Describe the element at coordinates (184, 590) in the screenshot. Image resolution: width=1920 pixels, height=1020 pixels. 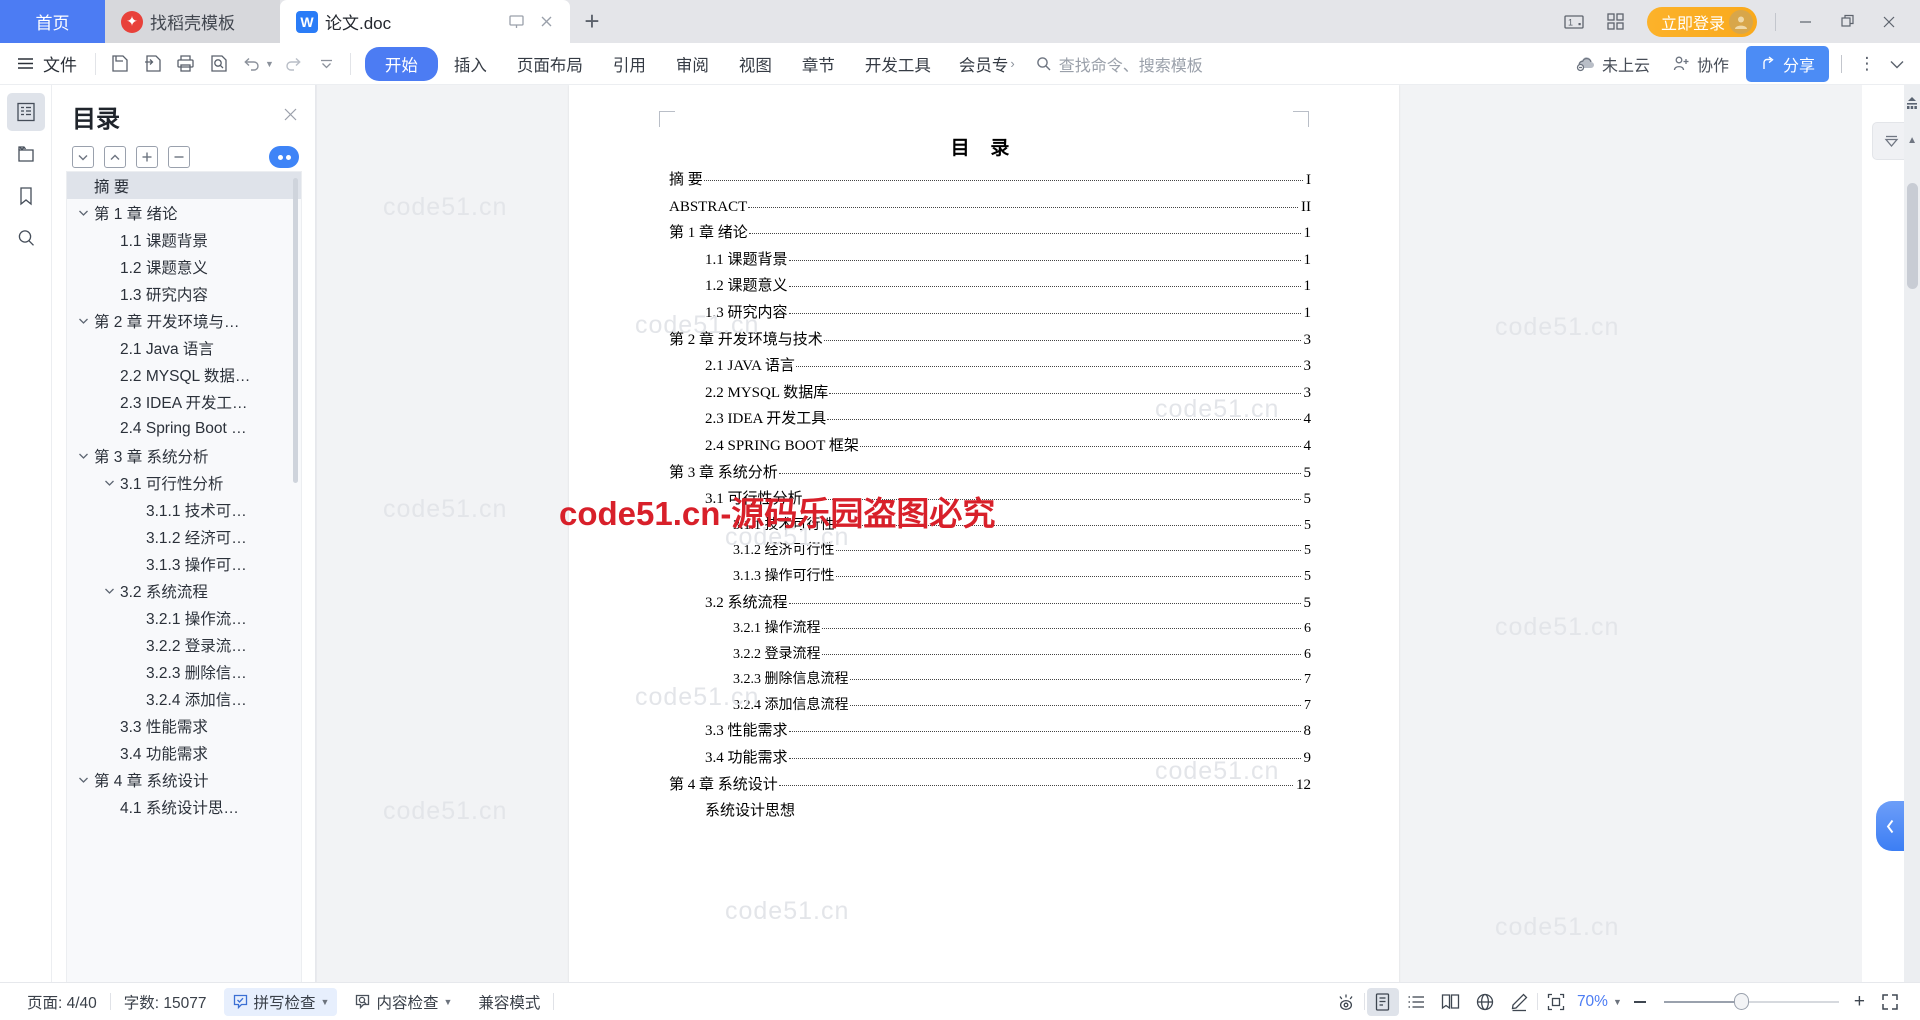
I see `outline-item: 3.2 系统流程` at that location.